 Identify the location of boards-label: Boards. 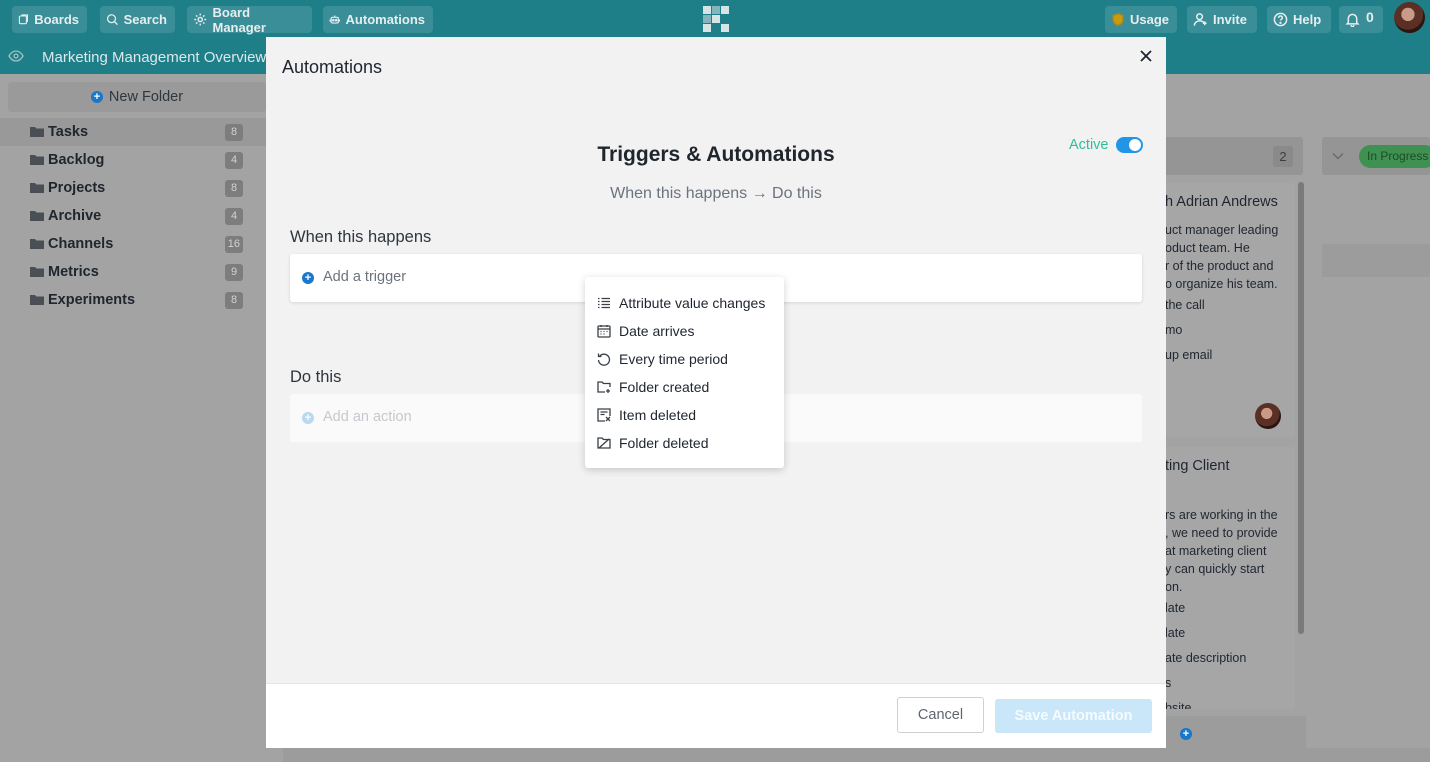
(56, 19).